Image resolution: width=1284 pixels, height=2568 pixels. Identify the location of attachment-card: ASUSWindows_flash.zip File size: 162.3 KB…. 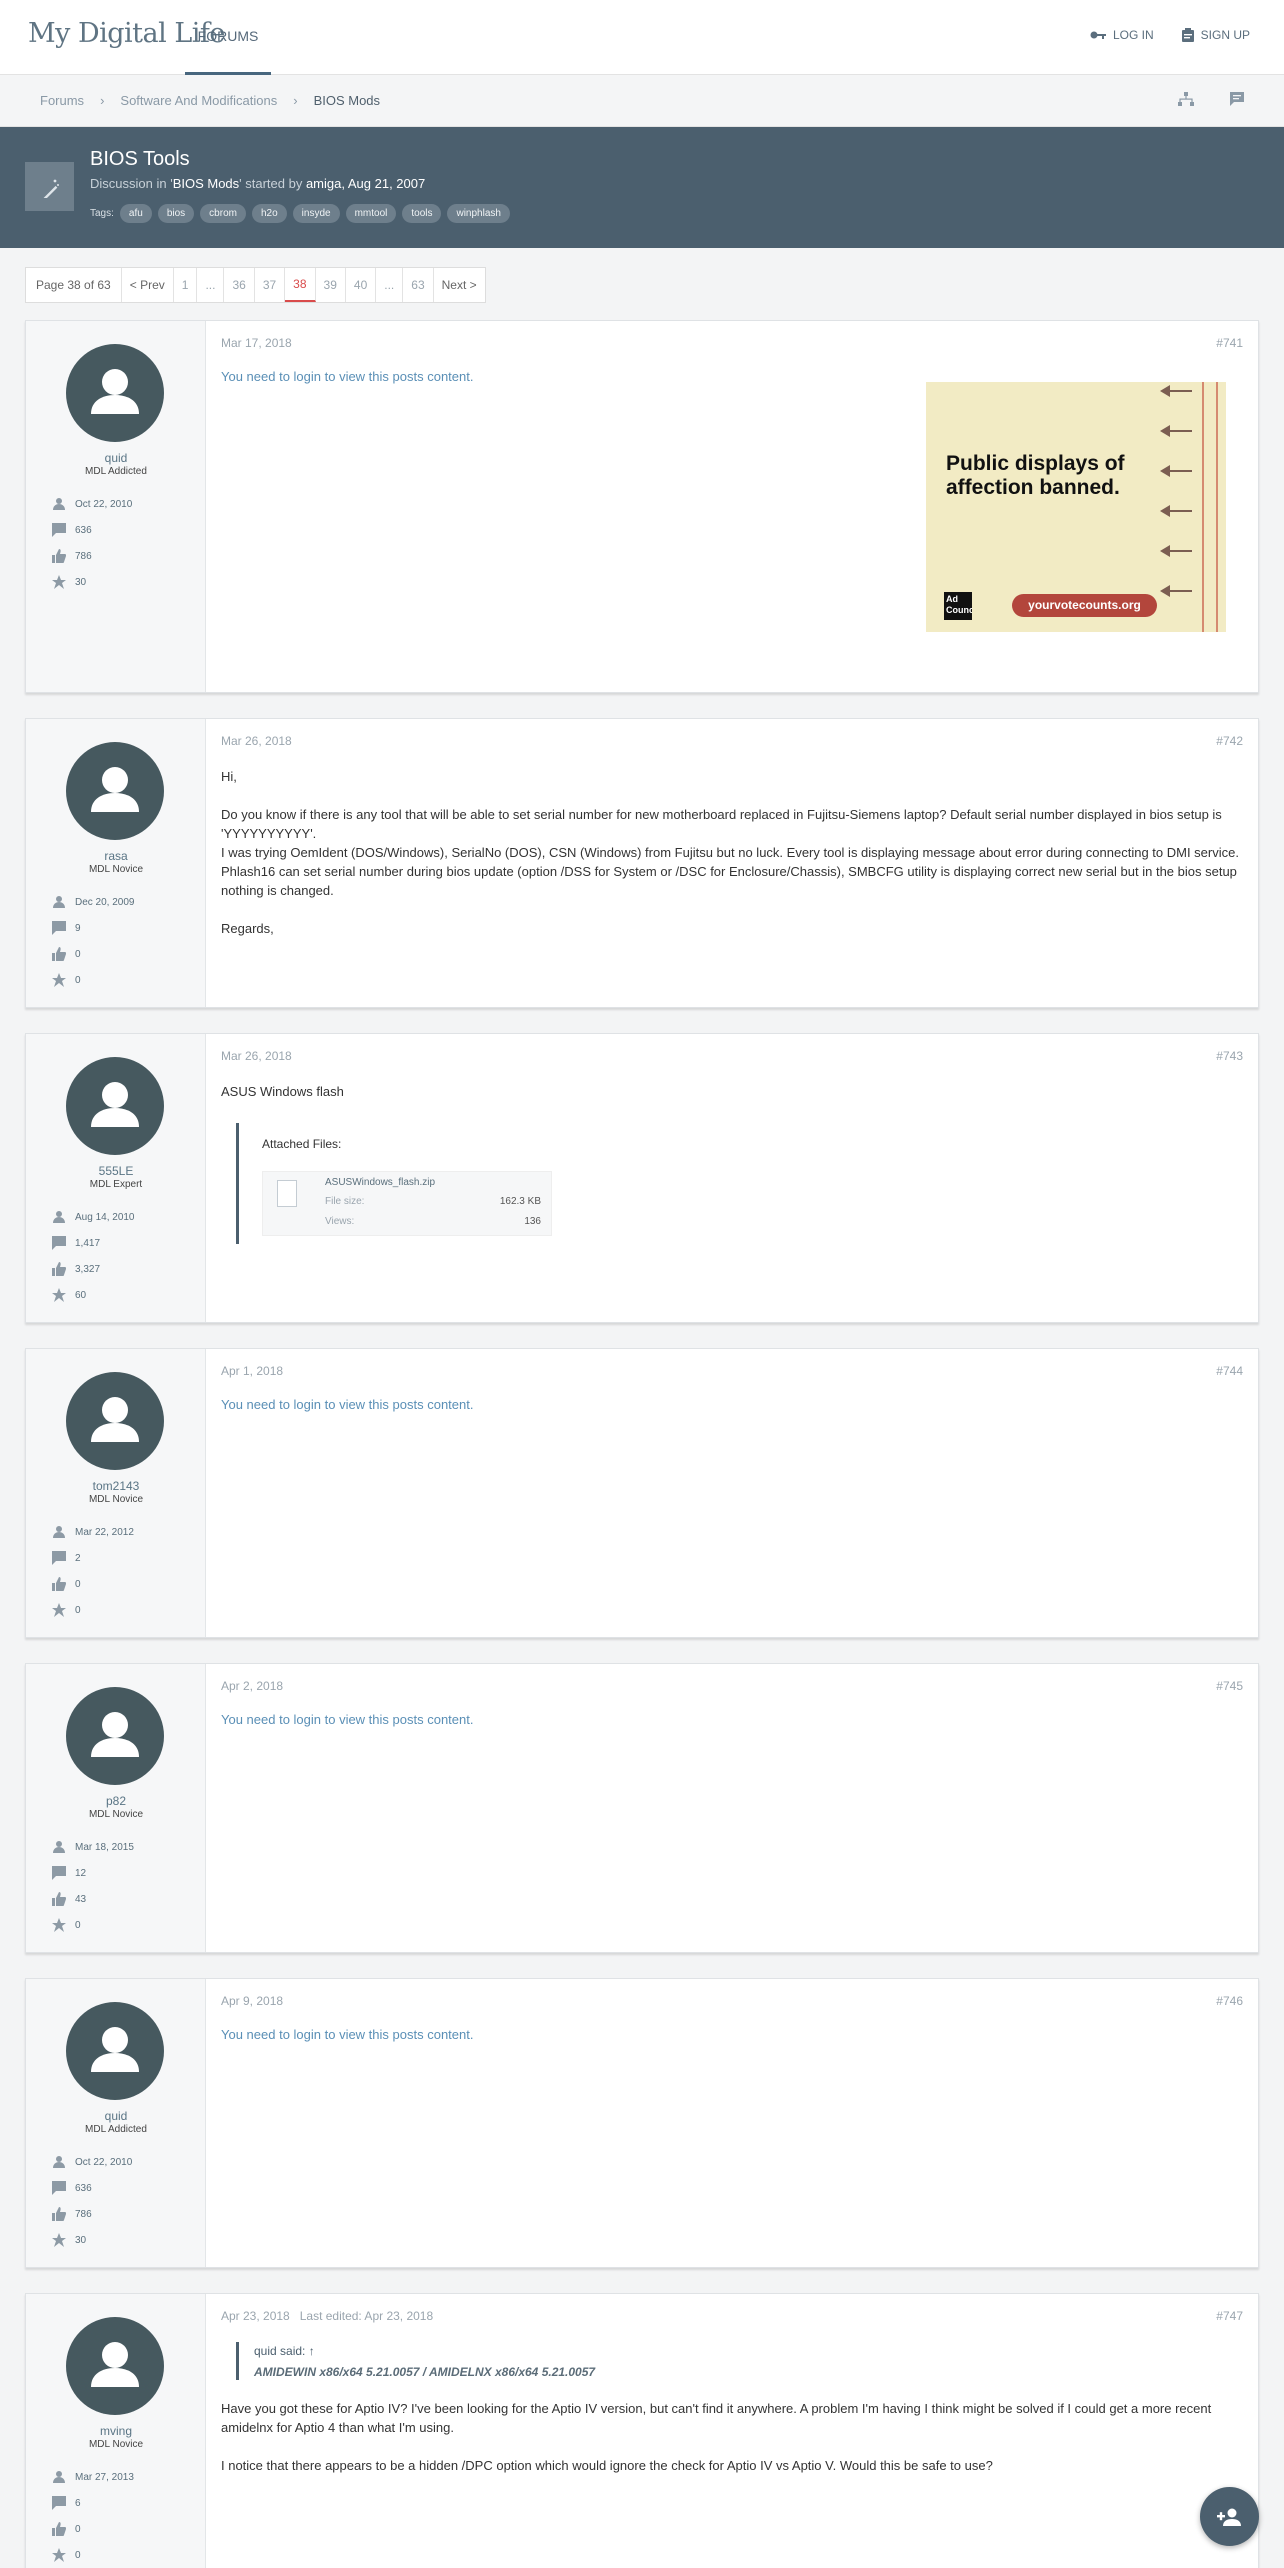
(407, 1203).